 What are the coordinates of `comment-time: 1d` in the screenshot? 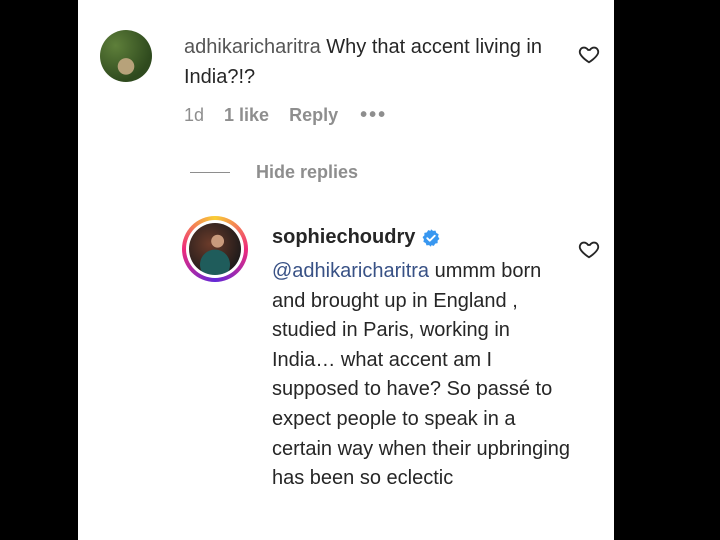 It's located at (194, 115).